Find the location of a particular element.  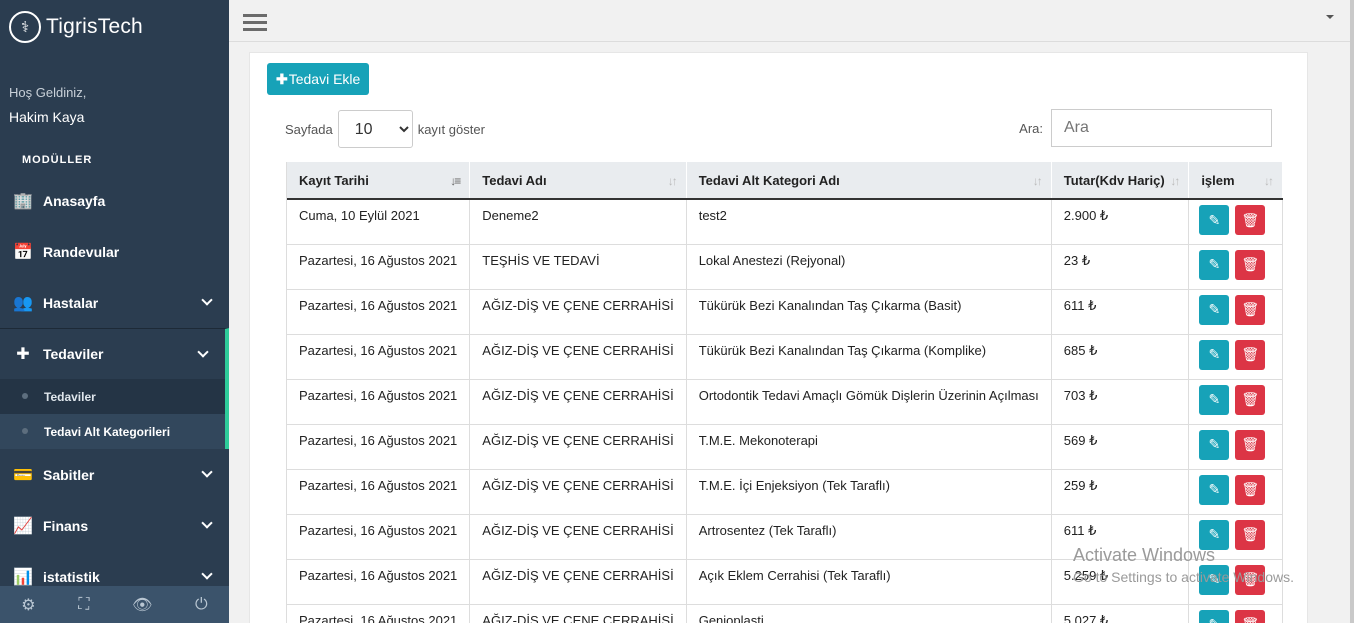

search-control: Ara: is located at coordinates (1145, 128).